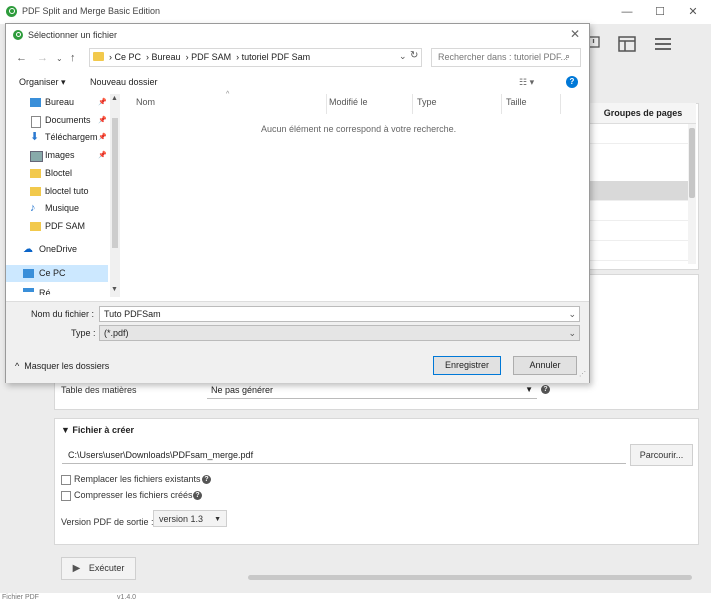  Describe the element at coordinates (643, 113) in the screenshot. I see `column-header-page-groups: Groupes de pages` at that location.